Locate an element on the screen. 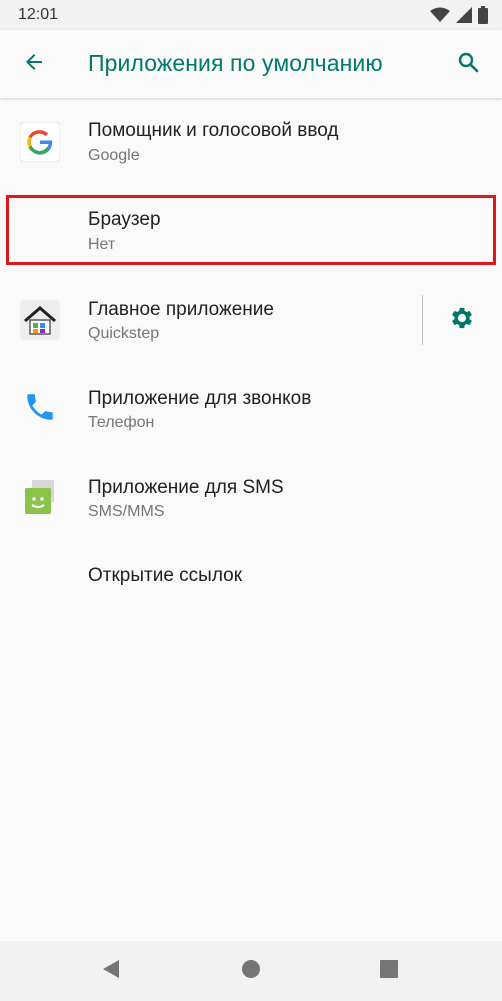 This screenshot has width=502, height=1001. square-recents-icon is located at coordinates (389, 971).